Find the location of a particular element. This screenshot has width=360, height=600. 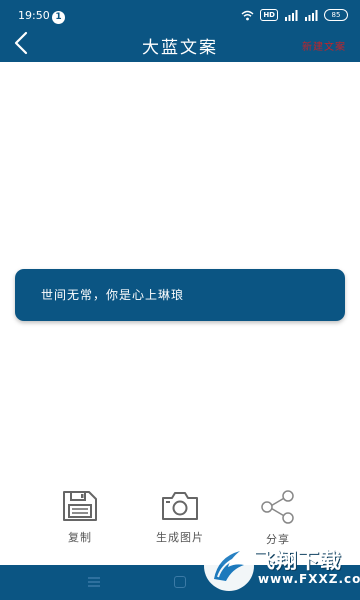

nav-bar: 大蓝文案 新建文案 is located at coordinates (180, 44).